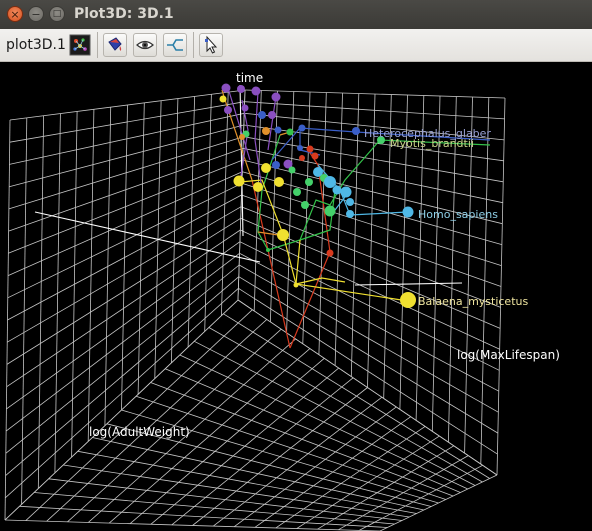 Image resolution: width=592 pixels, height=531 pixels. Describe the element at coordinates (432, 143) in the screenshot. I see `tip-label-myotis: Myotis_brandtii` at that location.